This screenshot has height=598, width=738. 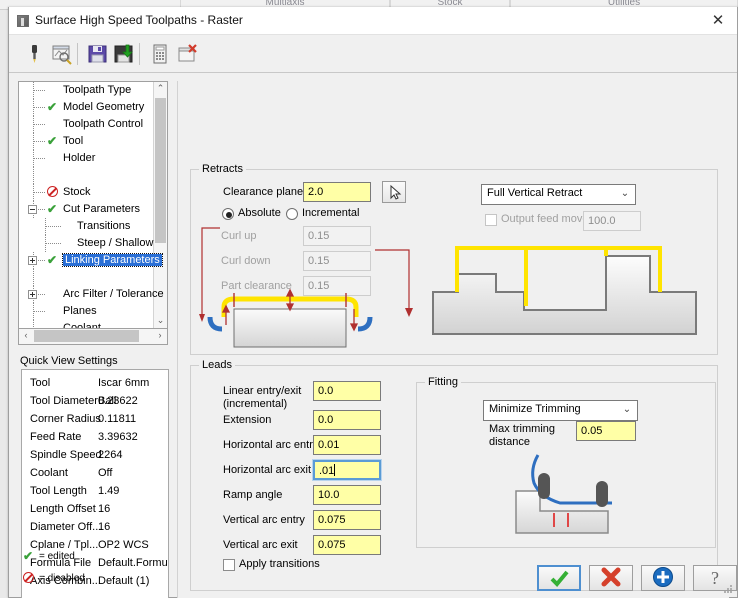 I want to click on max-trimming-label: Max trimming distance, so click(x=522, y=435).